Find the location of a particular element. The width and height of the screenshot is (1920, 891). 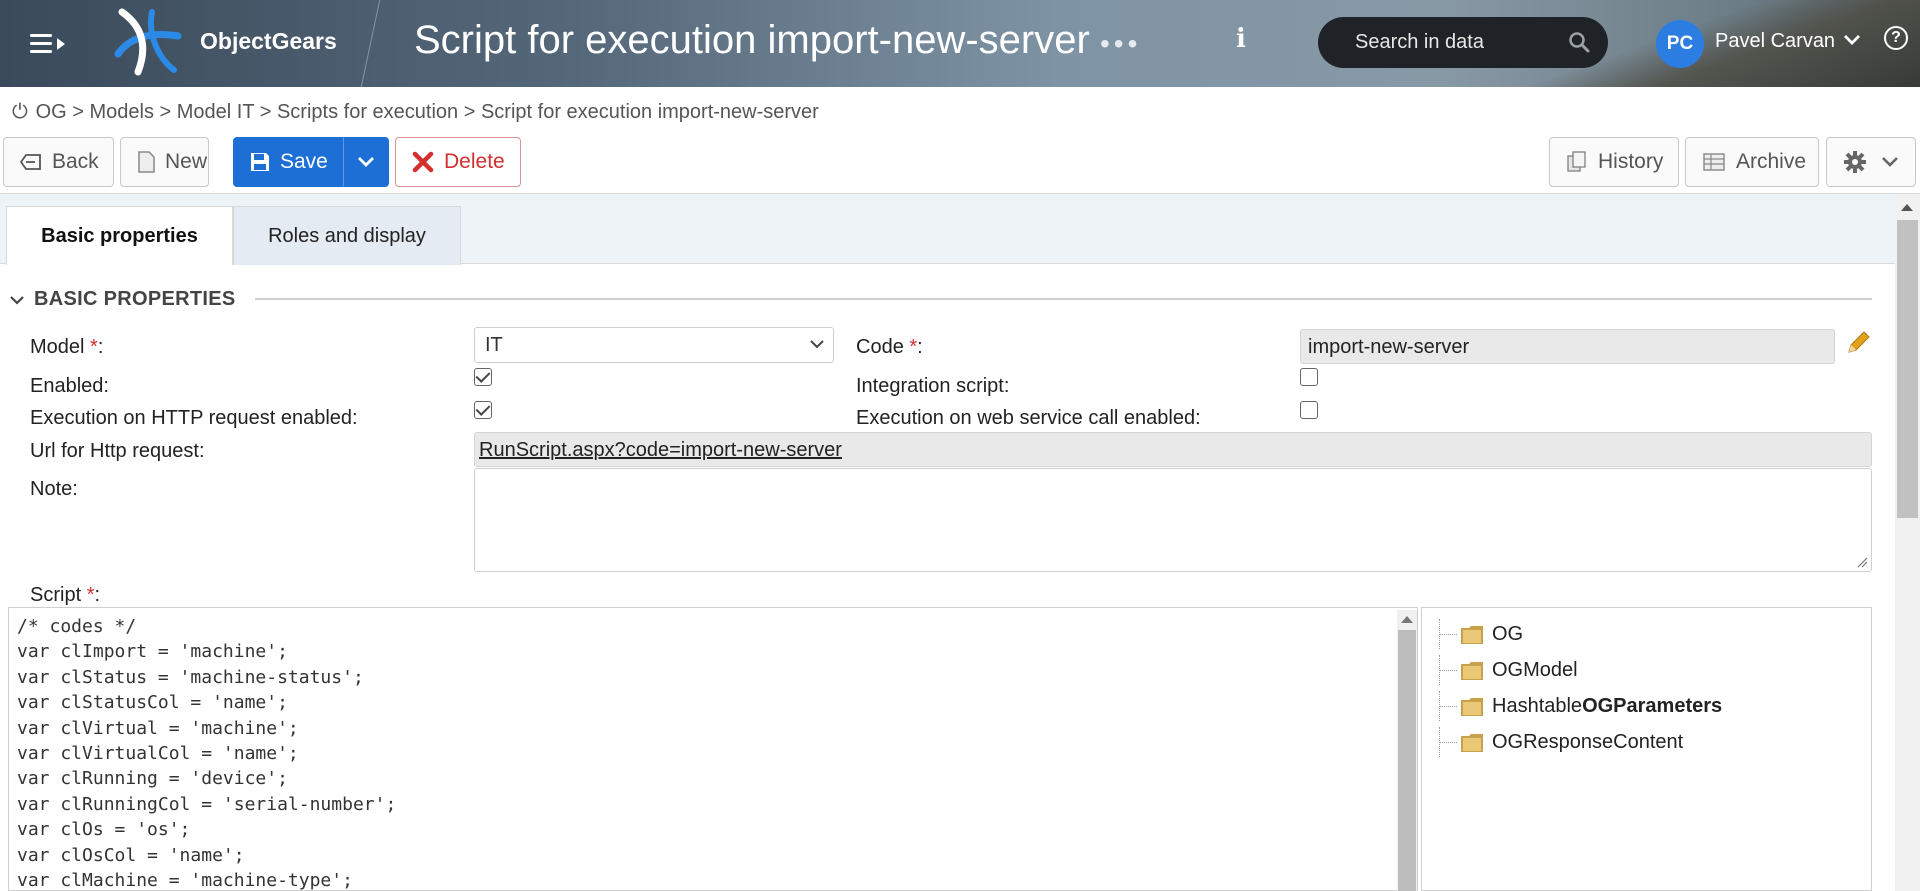

code-field: import-new-server is located at coordinates (1567, 346).